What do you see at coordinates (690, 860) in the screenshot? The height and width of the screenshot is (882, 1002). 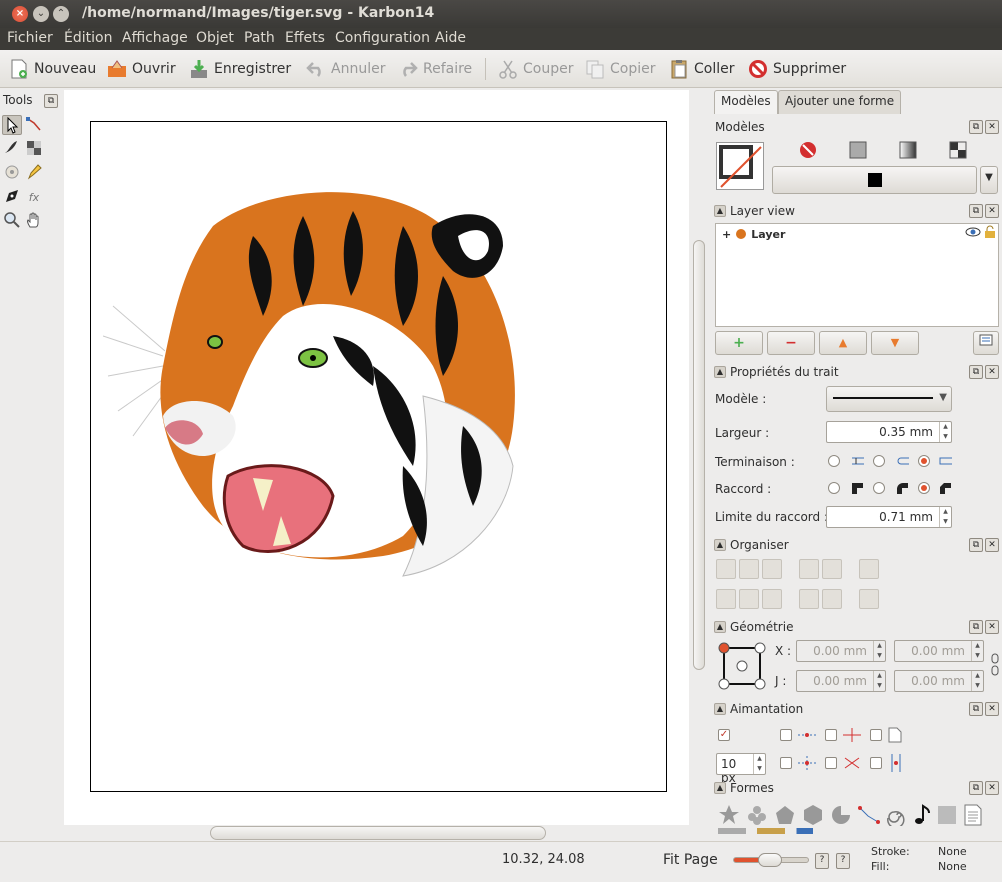 I see `zoom-mode: Fit Page` at bounding box center [690, 860].